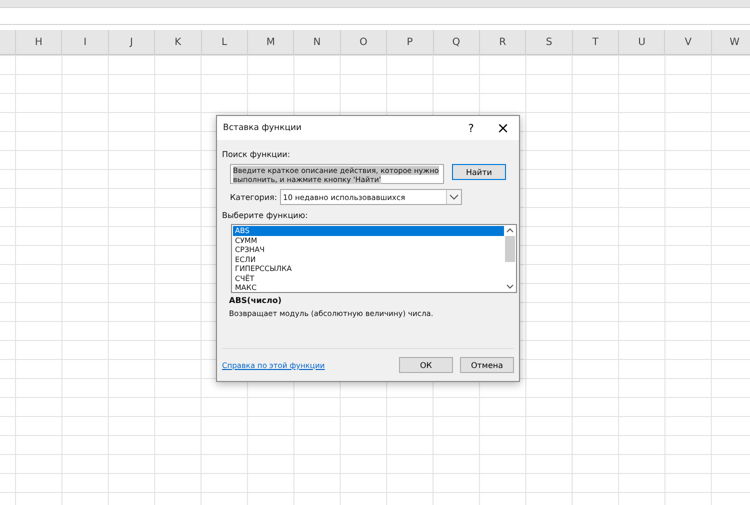  I want to click on column-header: T, so click(596, 42).